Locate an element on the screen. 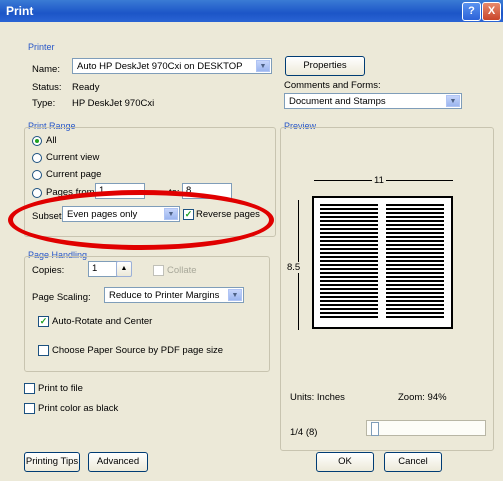  page-scaling-select: Reduce to Printer Margins ▼ is located at coordinates (174, 295).